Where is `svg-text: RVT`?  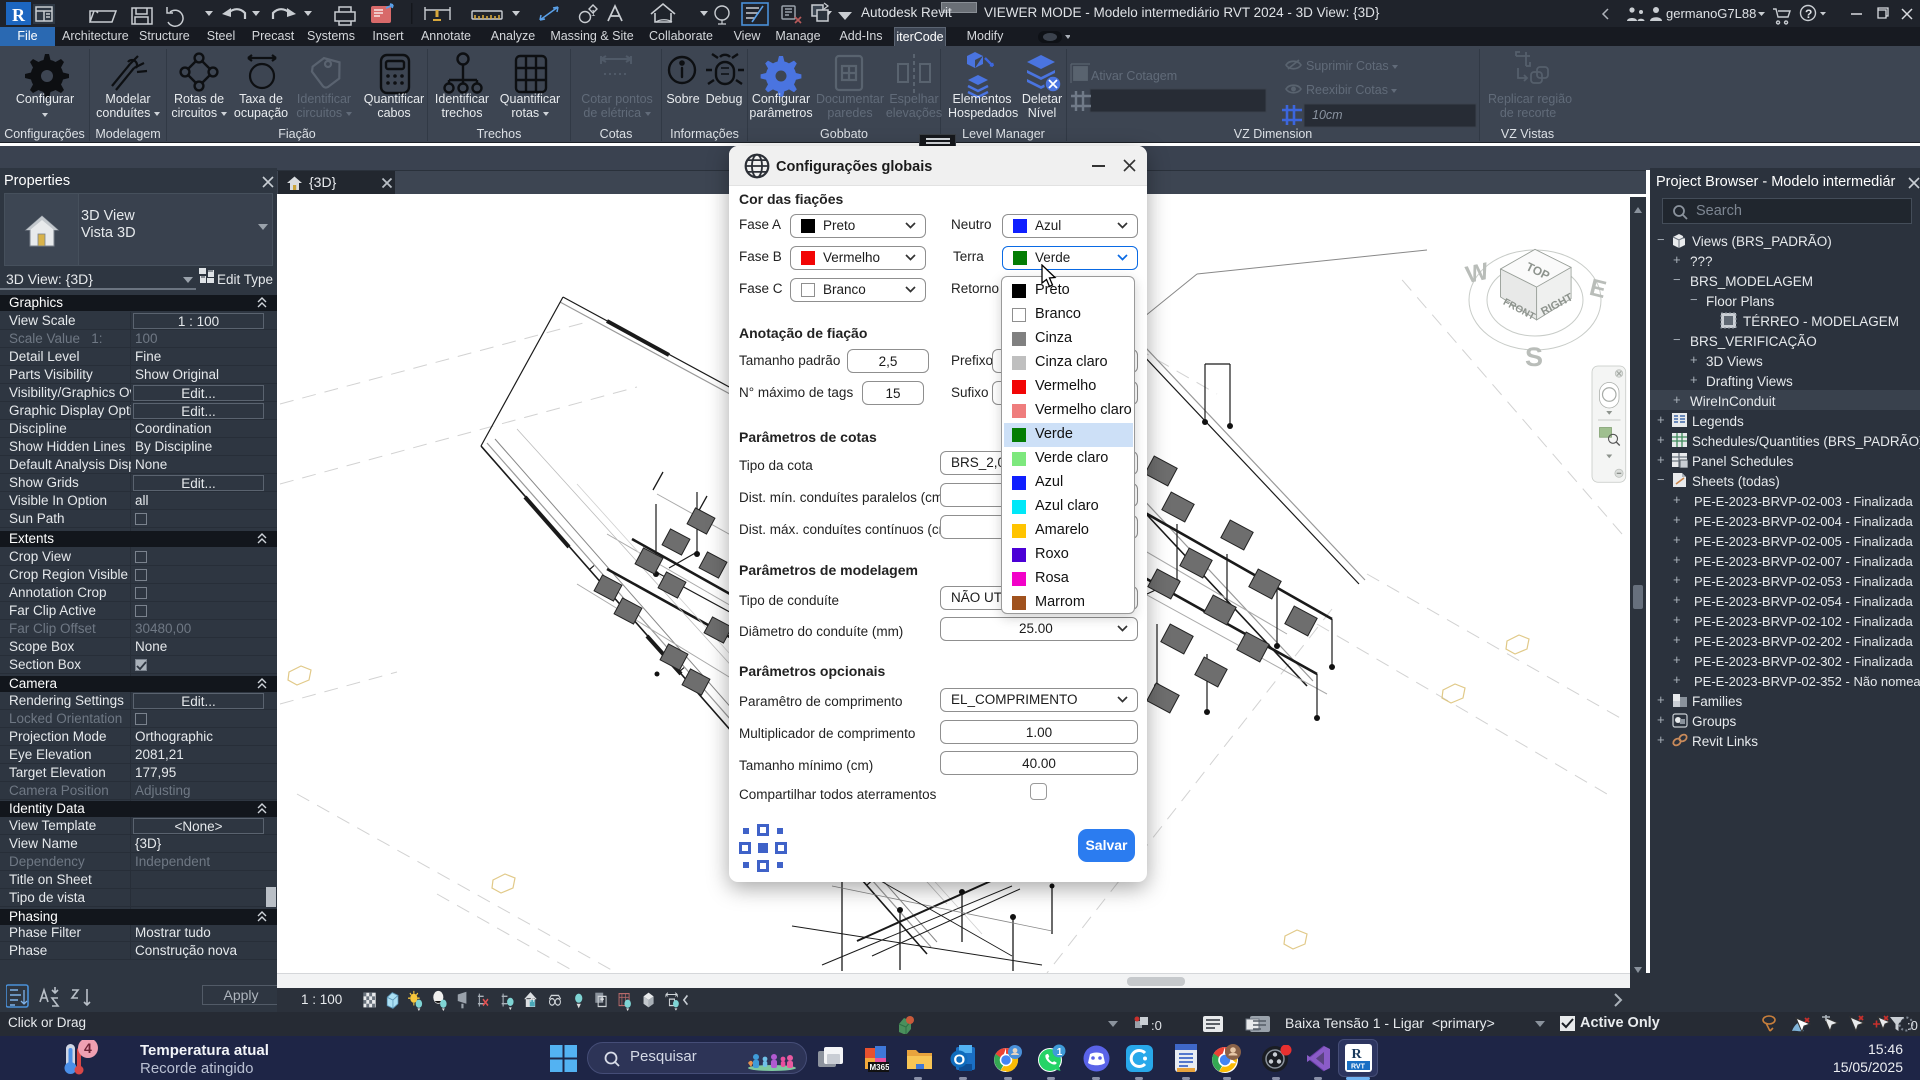 svg-text: RVT is located at coordinates (1358, 1067).